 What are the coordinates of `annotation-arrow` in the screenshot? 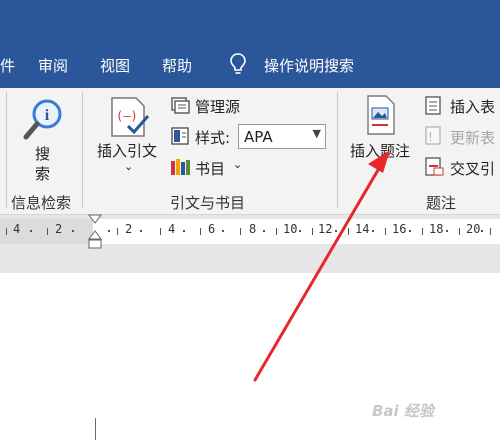 It's located at (321, 266).